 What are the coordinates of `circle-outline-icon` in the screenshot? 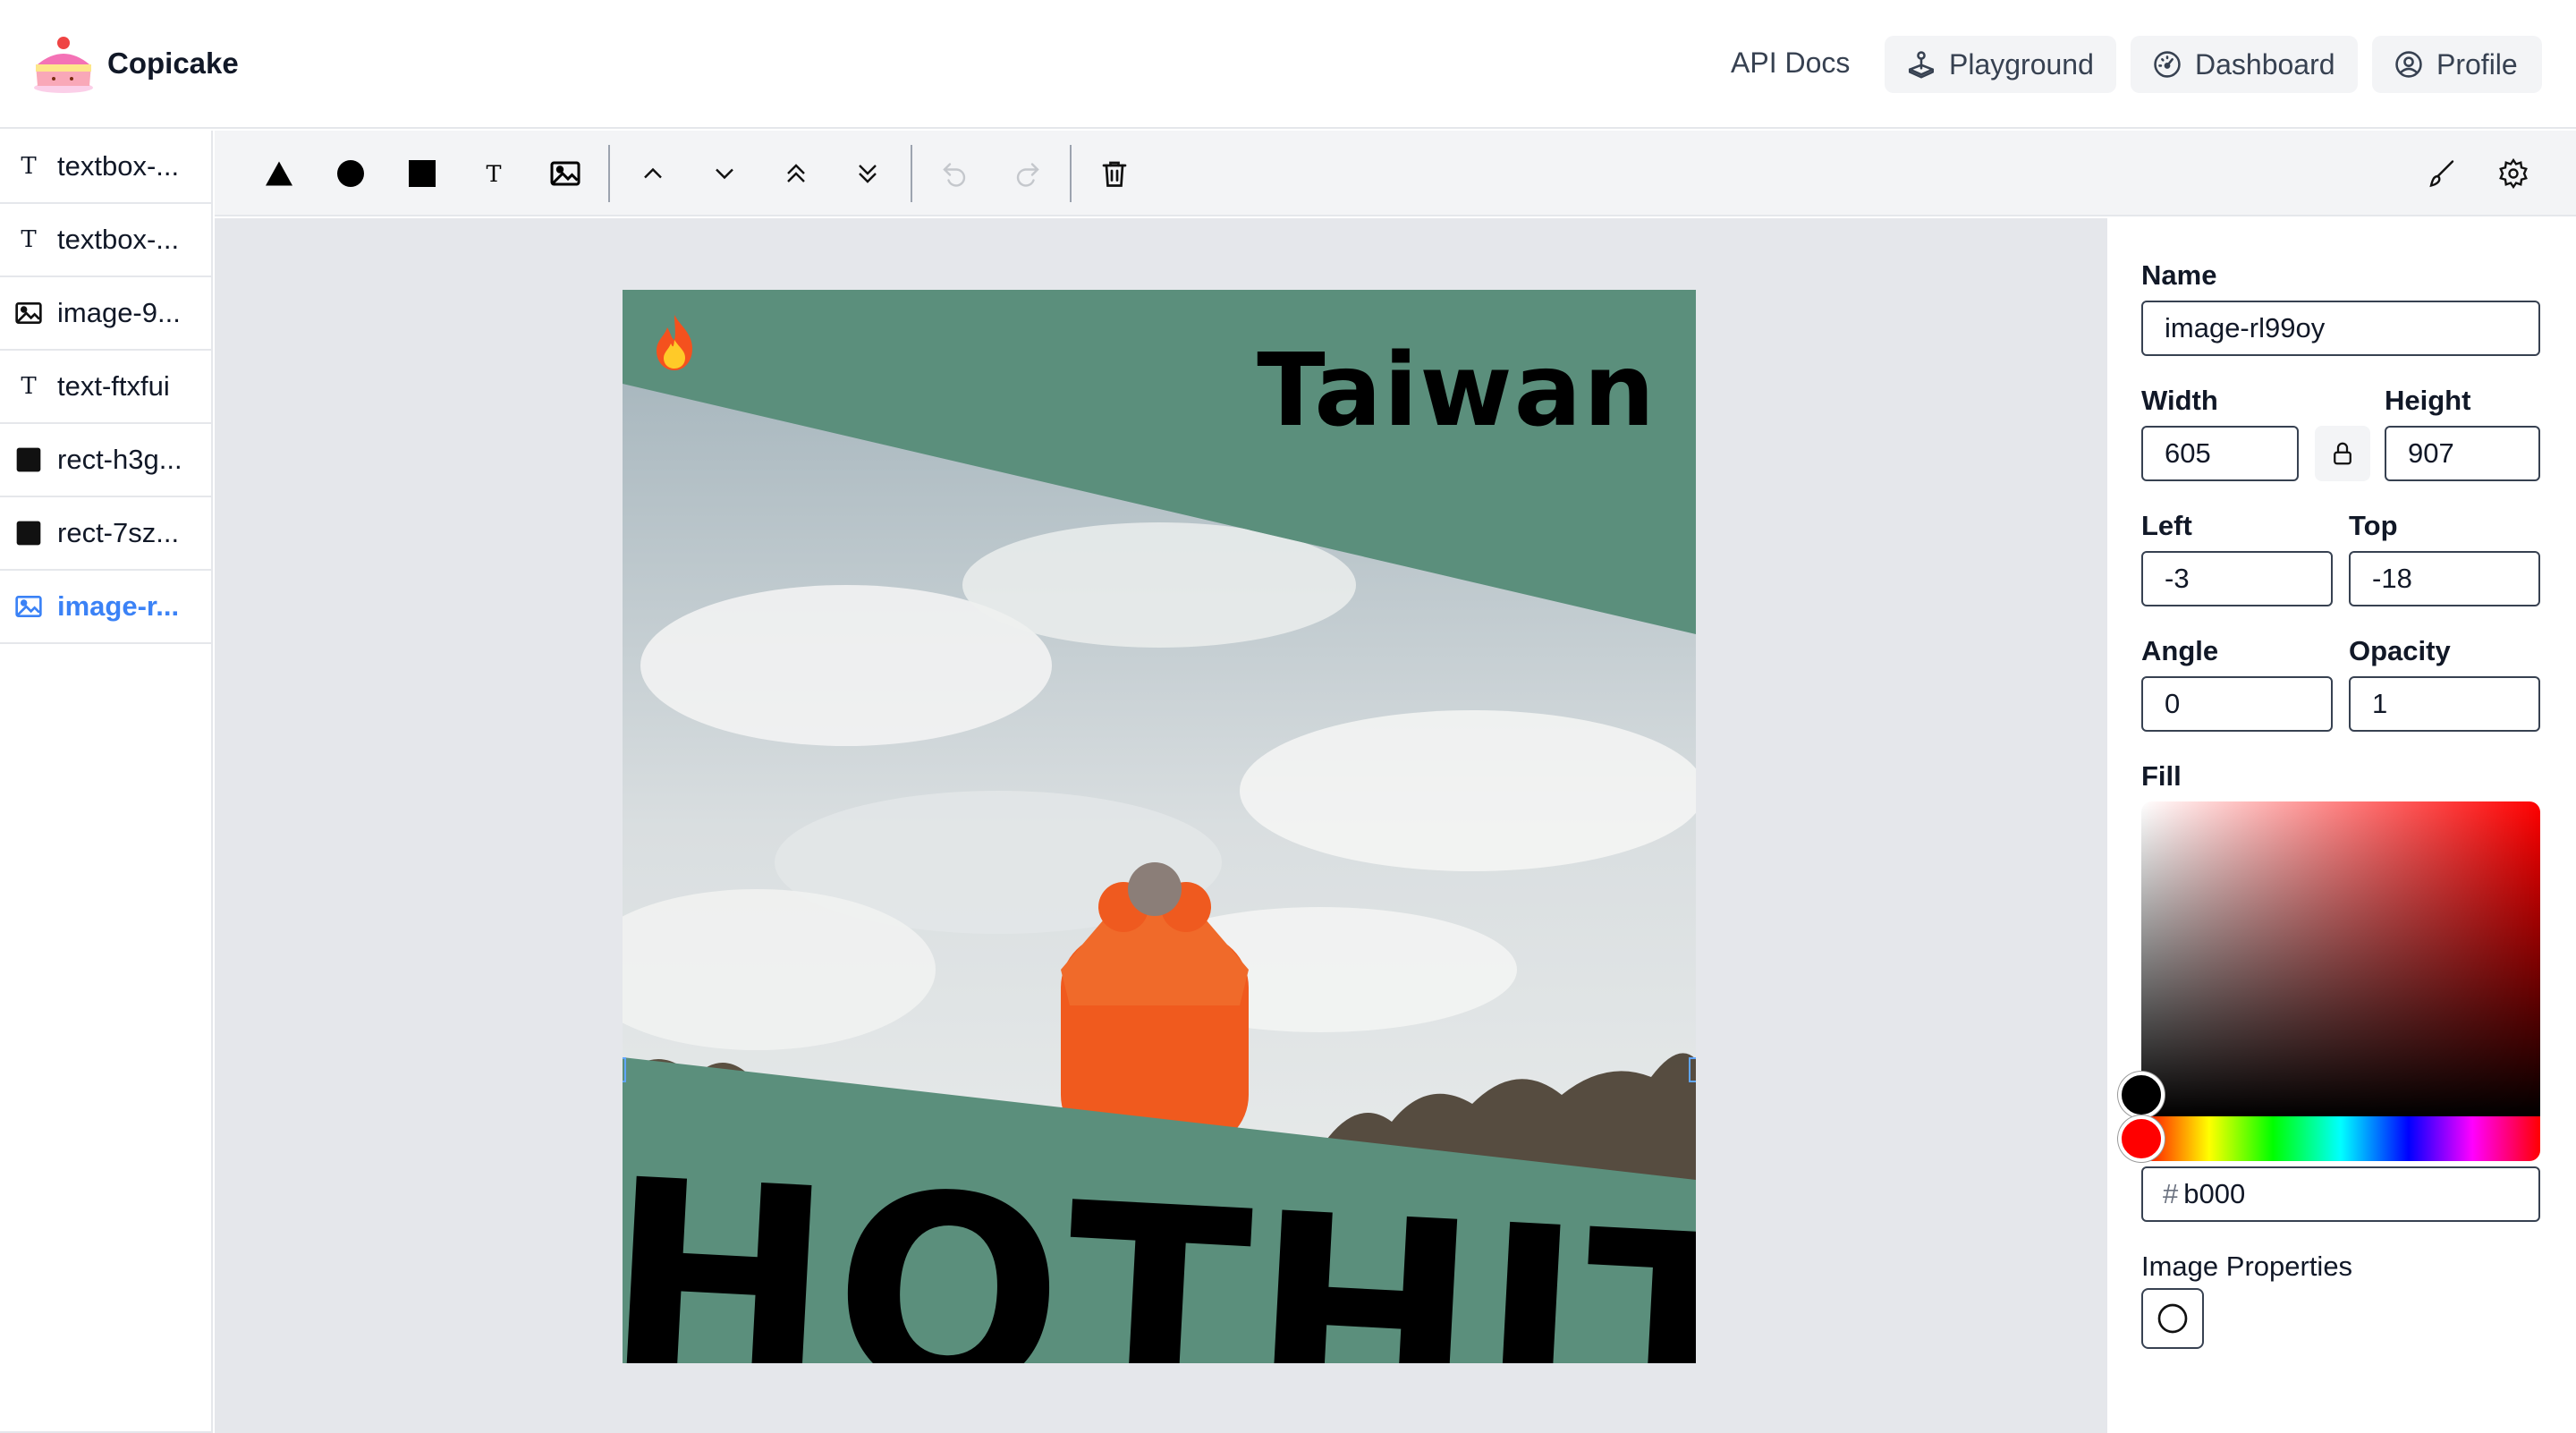 It's located at (2172, 1318).